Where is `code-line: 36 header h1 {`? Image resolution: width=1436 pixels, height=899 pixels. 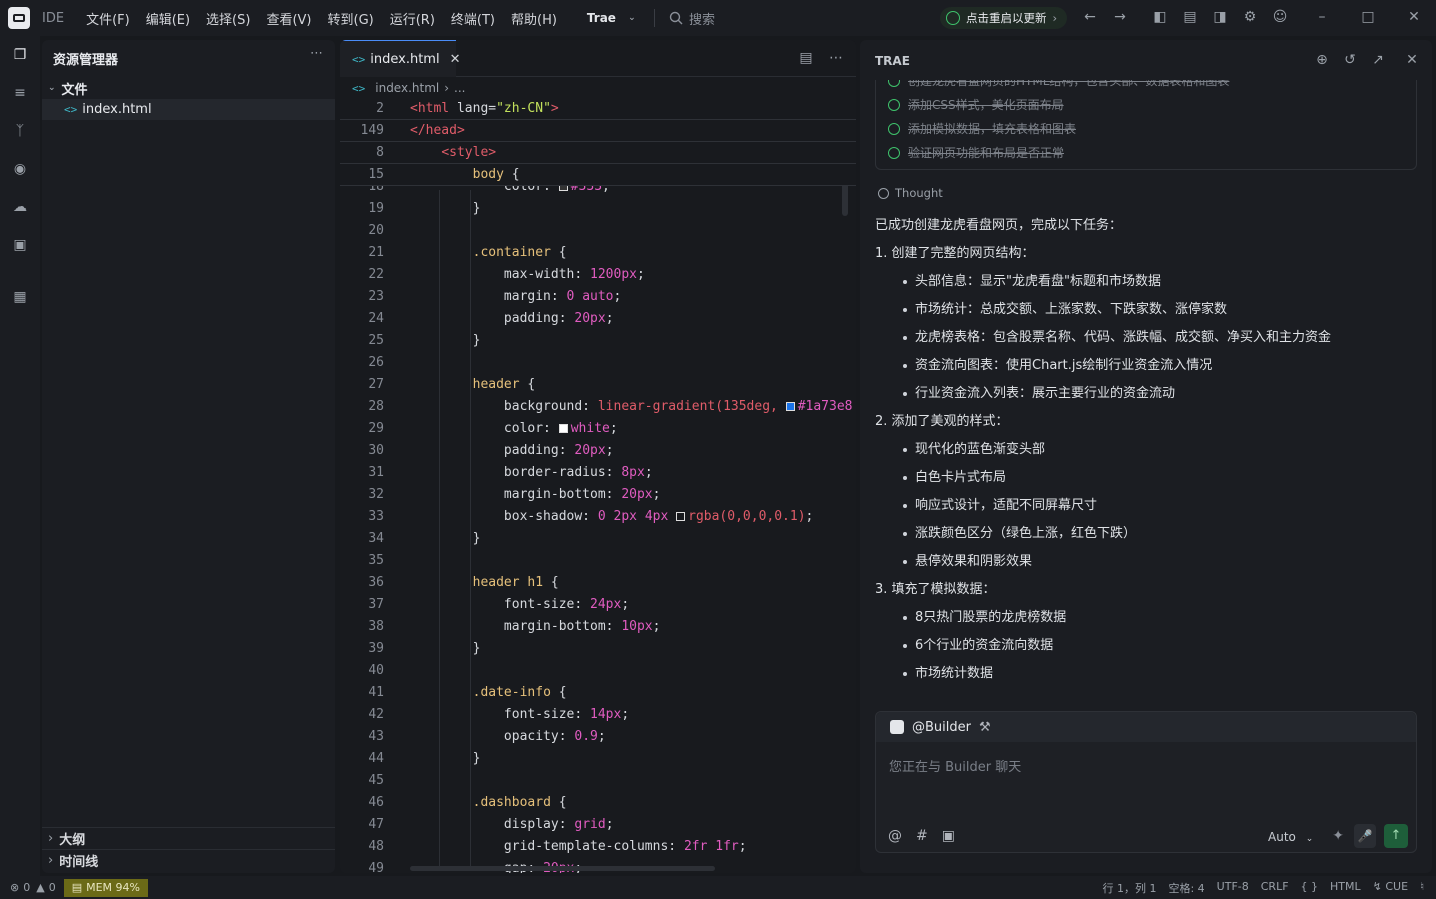 code-line: 36 header h1 { is located at coordinates (598, 583).